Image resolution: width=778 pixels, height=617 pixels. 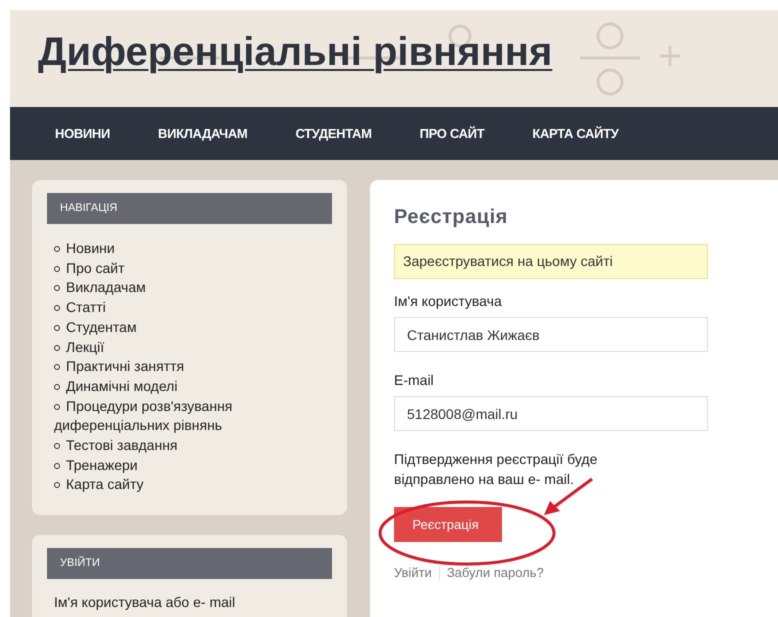 I want to click on sidebar-link: Новини, so click(x=188, y=249).